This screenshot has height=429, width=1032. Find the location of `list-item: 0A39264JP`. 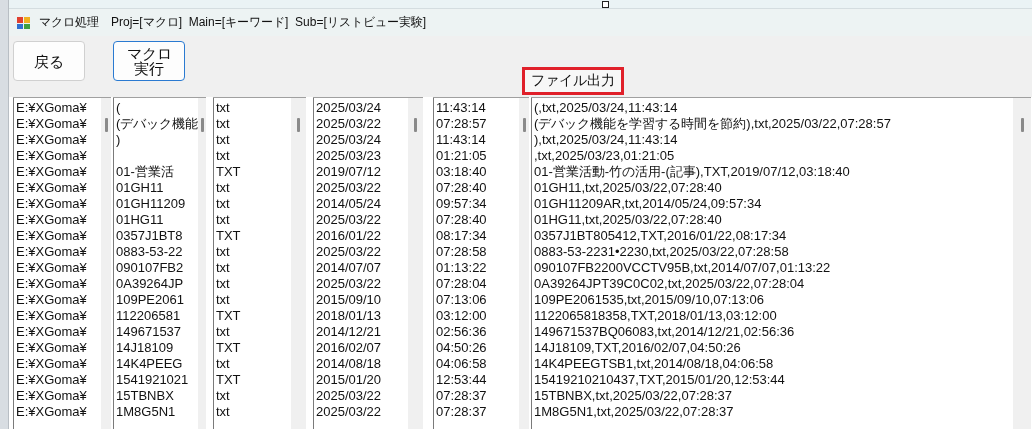

list-item: 0A39264JP is located at coordinates (157, 284).